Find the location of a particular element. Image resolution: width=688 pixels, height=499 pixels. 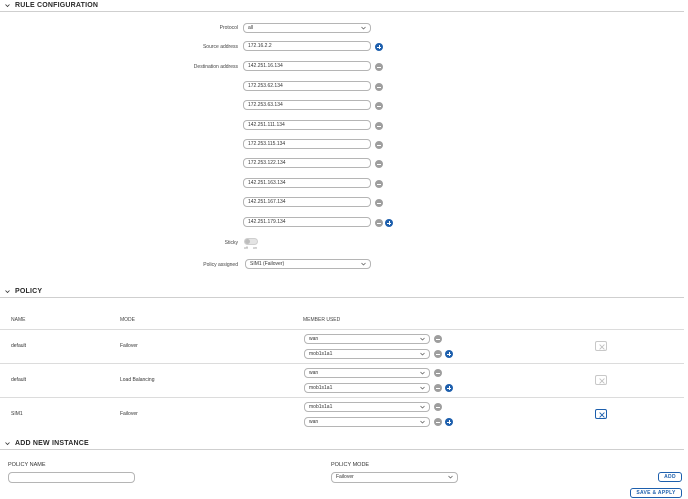

destination-address-label: Destination address is located at coordinates (215, 67).